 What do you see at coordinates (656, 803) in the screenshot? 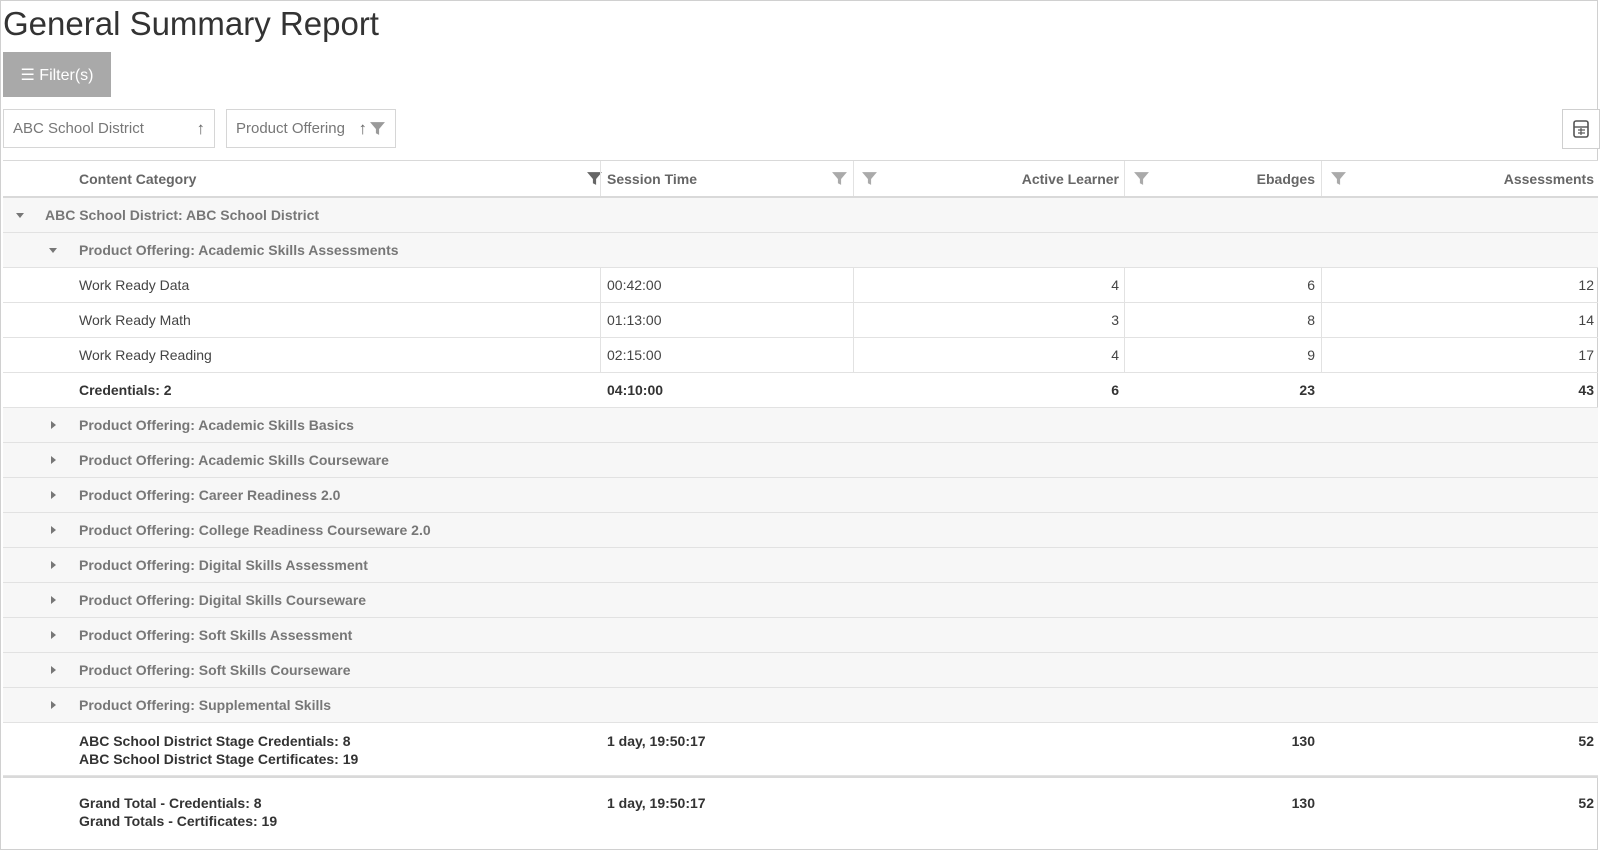
I see `grand-session-time: 1 day, 19:50:17` at bounding box center [656, 803].